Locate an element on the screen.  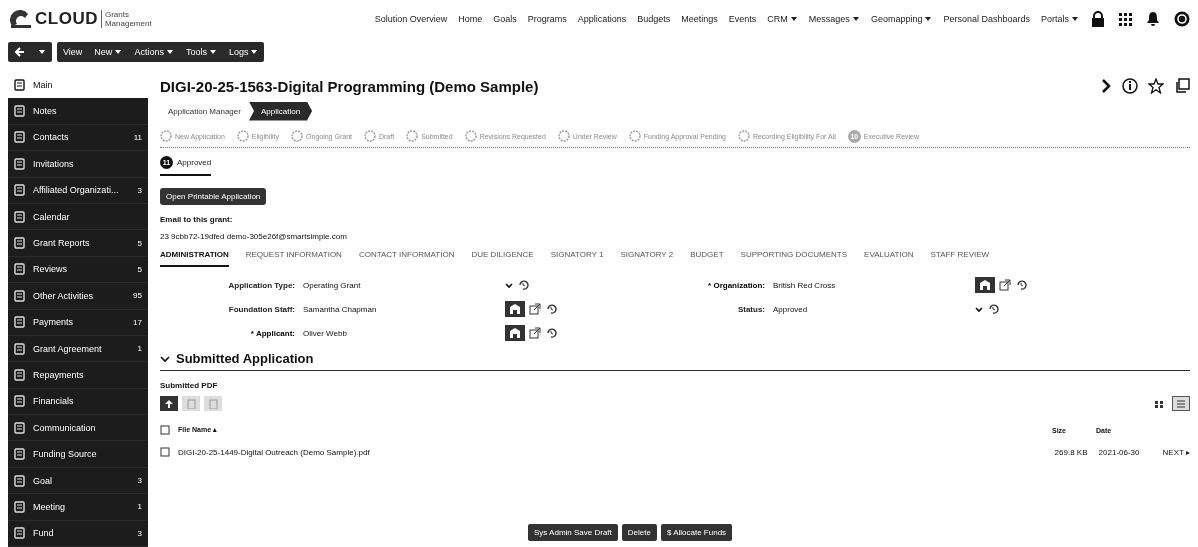
upload-button is located at coordinates (169, 403).